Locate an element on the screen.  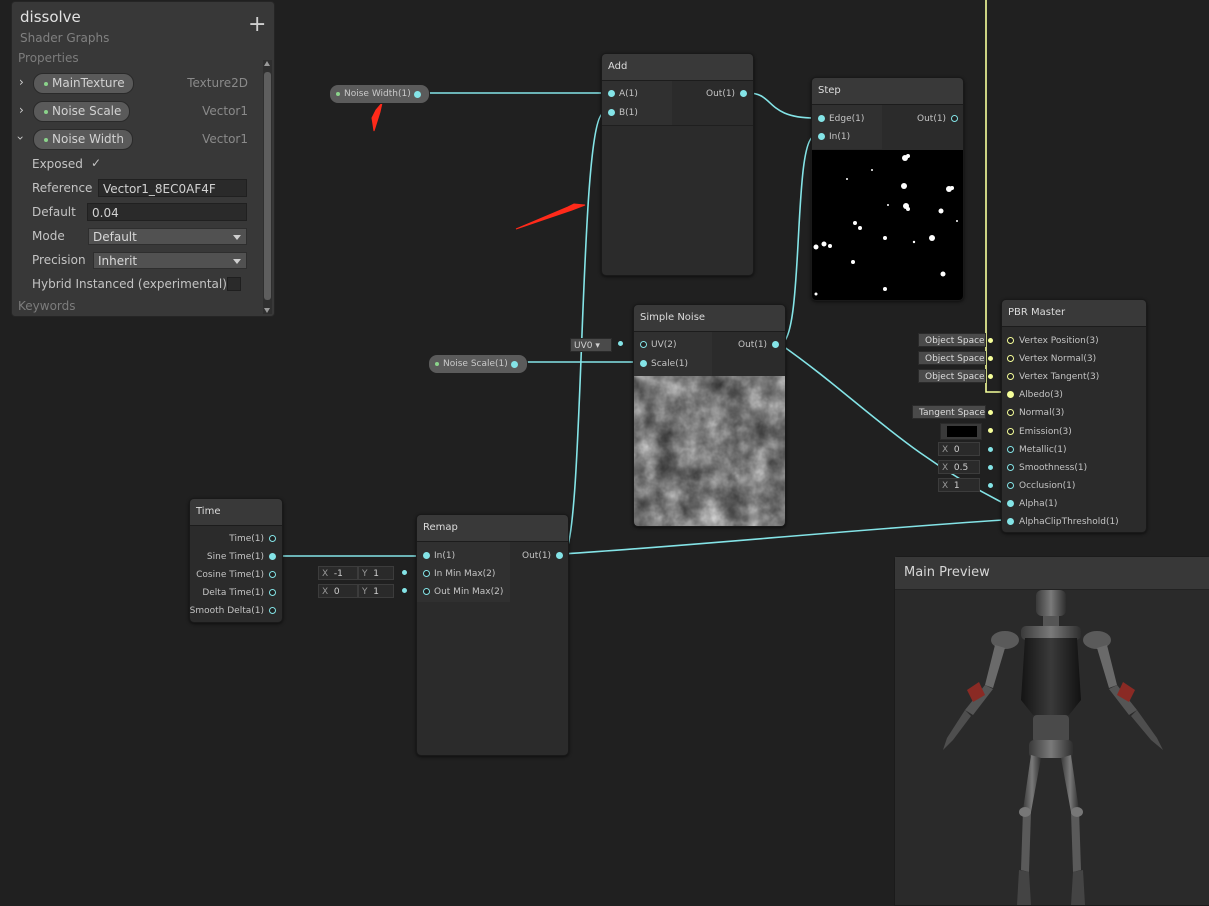
vertex-position-space-field: Object Space is located at coordinates (952, 340).